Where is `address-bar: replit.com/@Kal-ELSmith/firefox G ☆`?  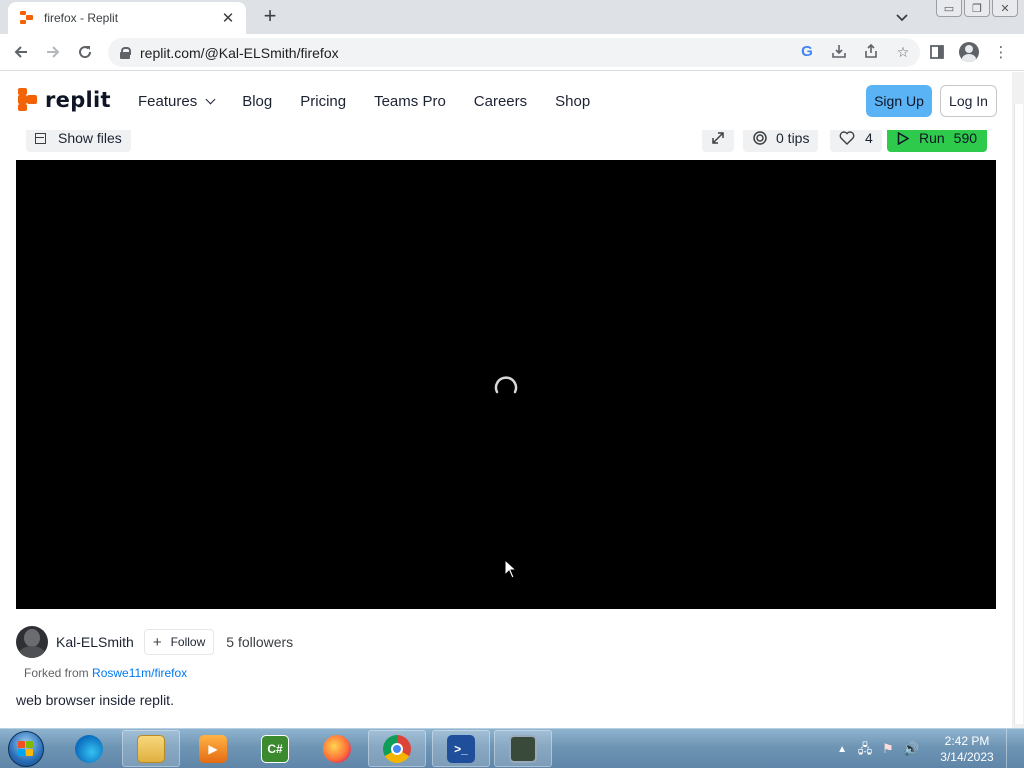 address-bar: replit.com/@Kal-ELSmith/firefox G ☆ is located at coordinates (514, 52).